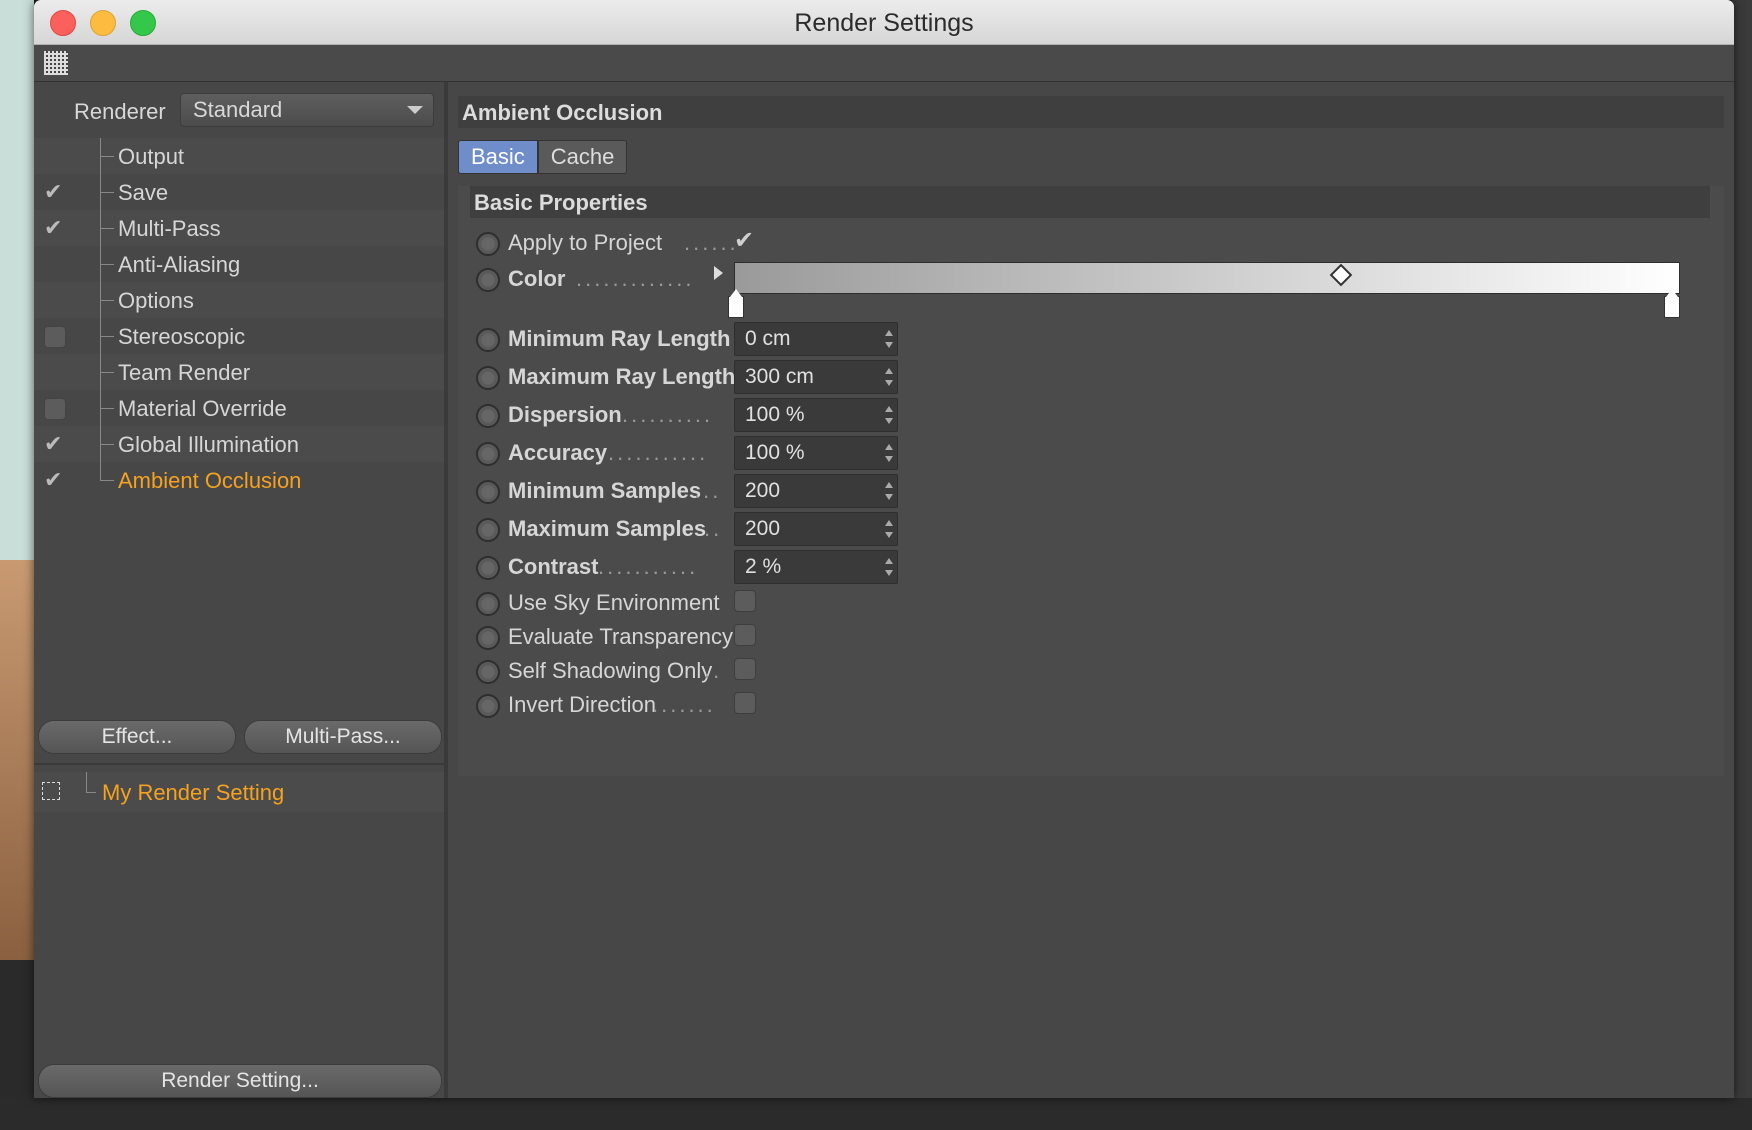  What do you see at coordinates (745, 601) in the screenshot?
I see `use-sky-environment-checkbox` at bounding box center [745, 601].